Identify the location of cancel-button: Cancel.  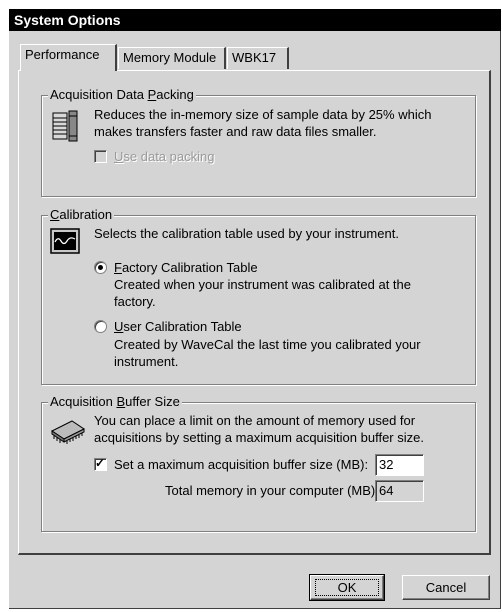
(446, 587).